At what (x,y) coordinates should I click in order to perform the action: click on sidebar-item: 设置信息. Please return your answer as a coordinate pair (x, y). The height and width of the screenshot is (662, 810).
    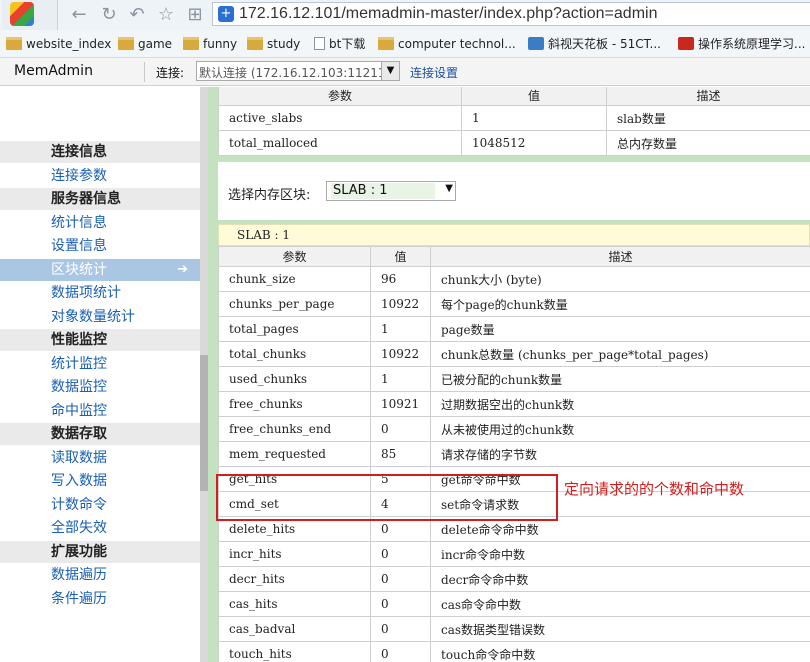
    Looking at the image, I should click on (100, 246).